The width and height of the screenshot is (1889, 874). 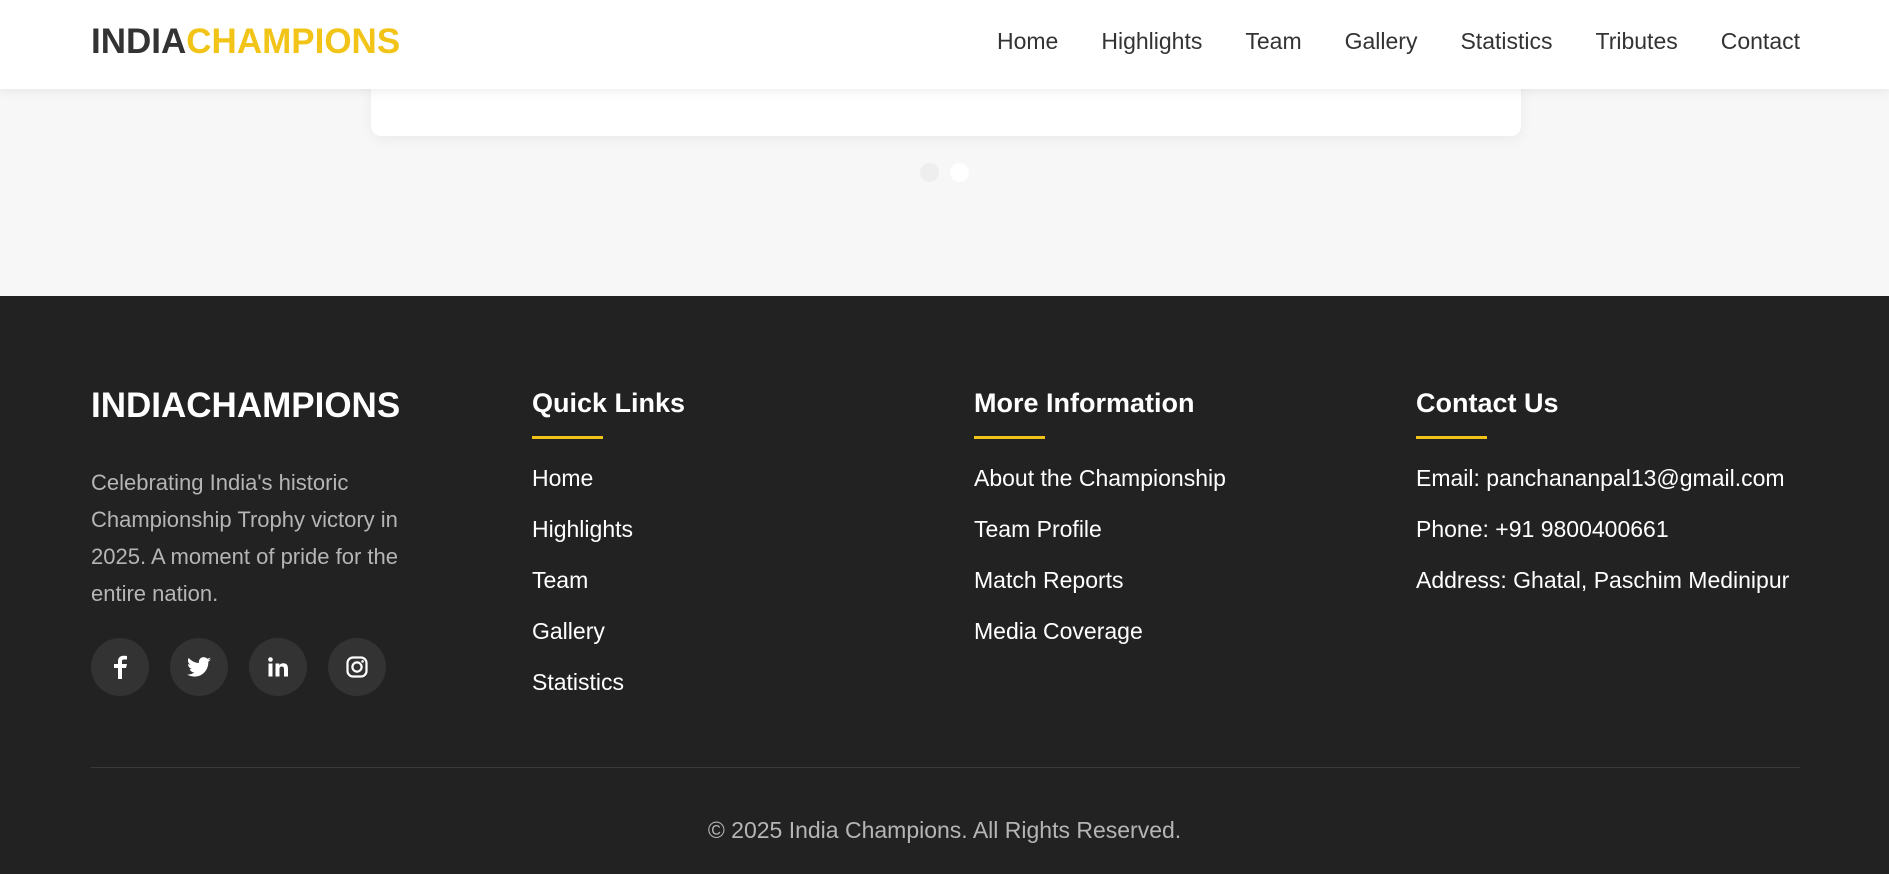 I want to click on nav-highlights: Highlights, so click(x=1151, y=41).